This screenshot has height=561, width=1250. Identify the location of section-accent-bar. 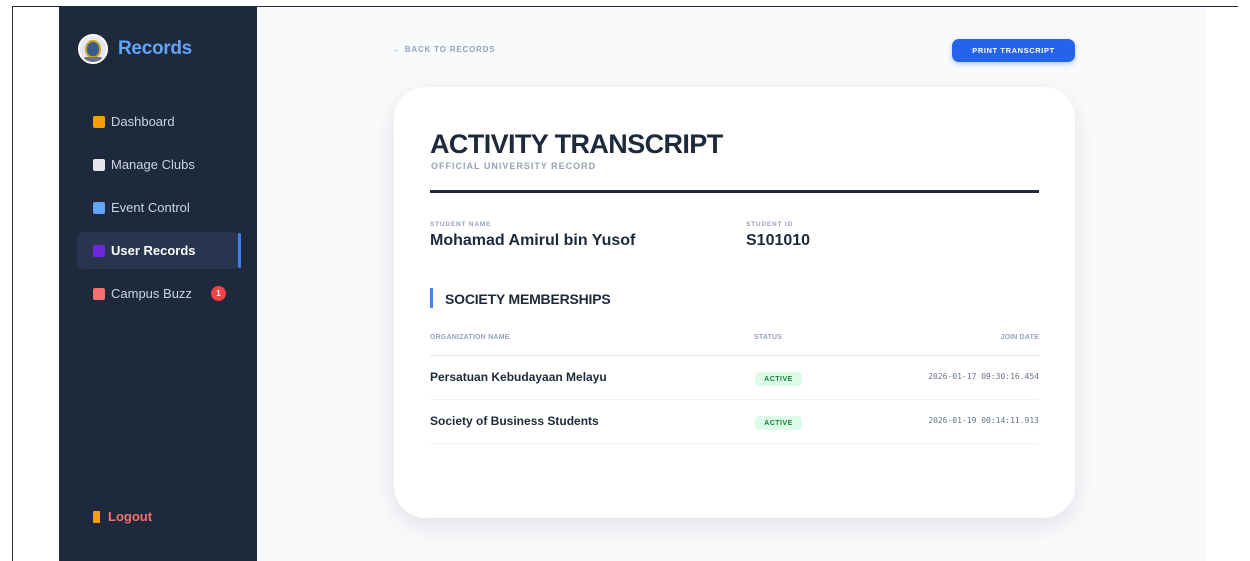
(431, 298).